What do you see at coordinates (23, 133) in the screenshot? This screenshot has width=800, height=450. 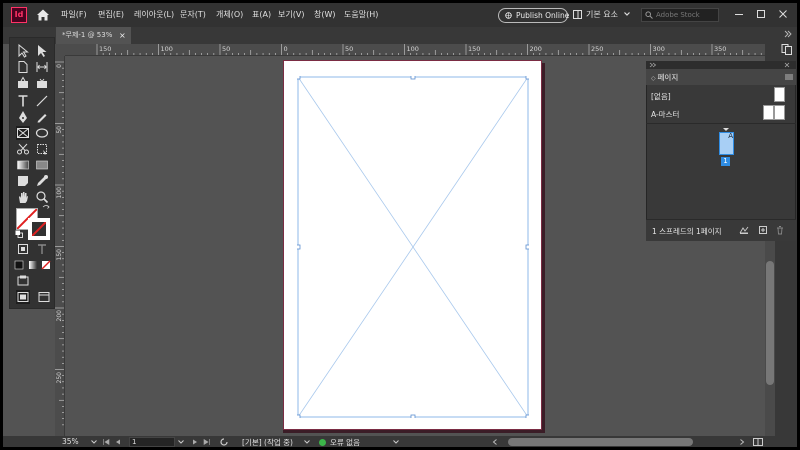 I see `rectangle-frame-tool-icon` at bounding box center [23, 133].